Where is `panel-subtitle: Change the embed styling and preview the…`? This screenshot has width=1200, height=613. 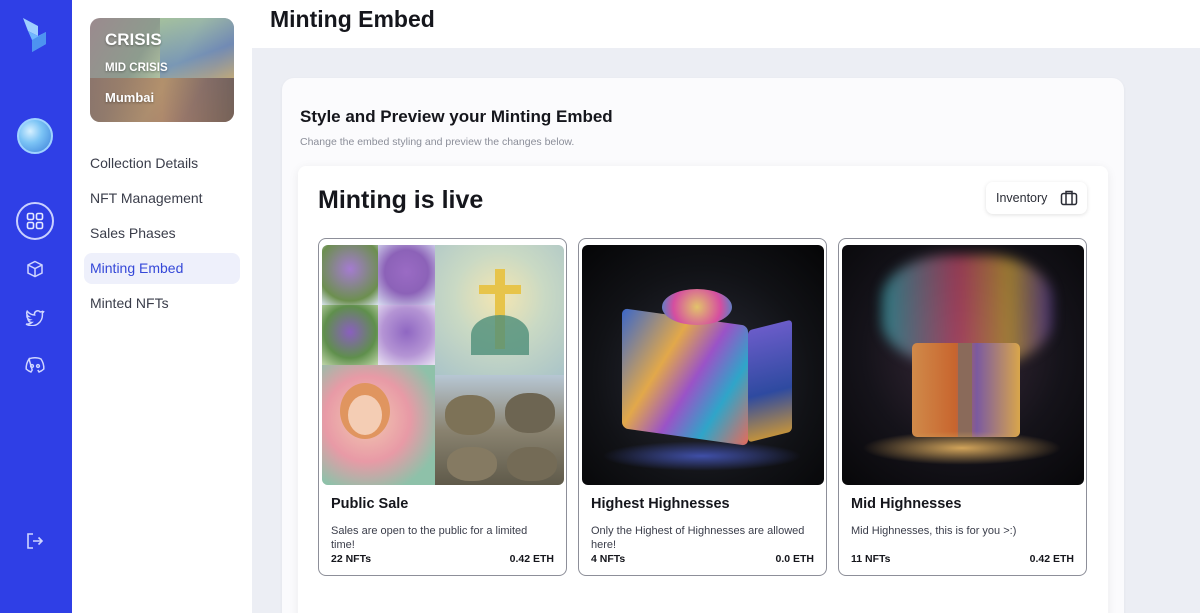
panel-subtitle: Change the embed styling and preview the… is located at coordinates (437, 142).